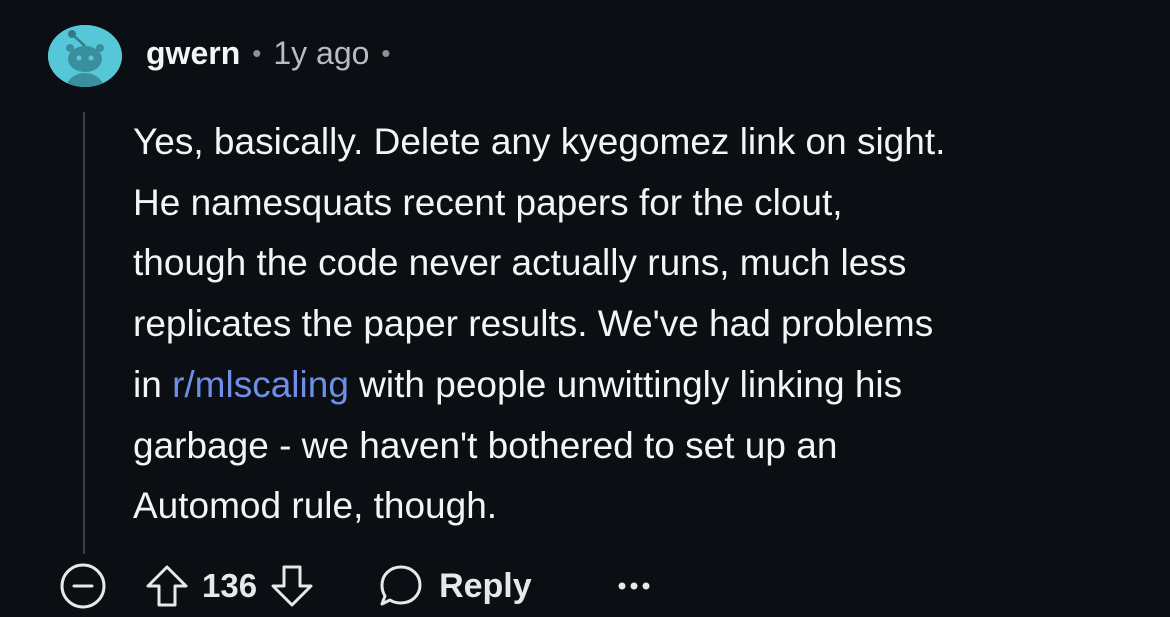 The width and height of the screenshot is (1170, 617). Describe the element at coordinates (193, 53) in the screenshot. I see `username: gwern` at that location.